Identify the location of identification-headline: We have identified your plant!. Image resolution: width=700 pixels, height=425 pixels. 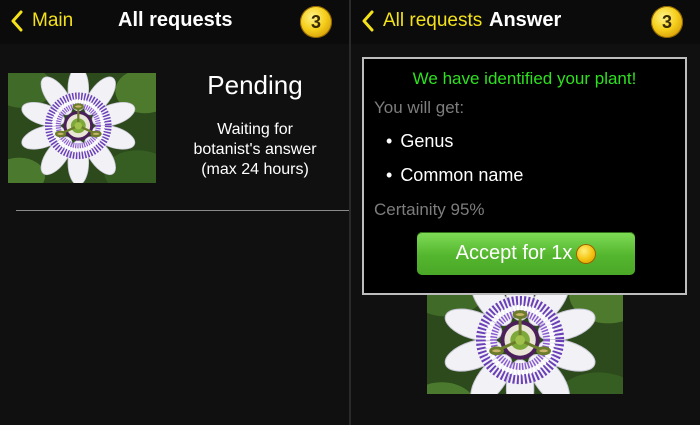
(524, 78).